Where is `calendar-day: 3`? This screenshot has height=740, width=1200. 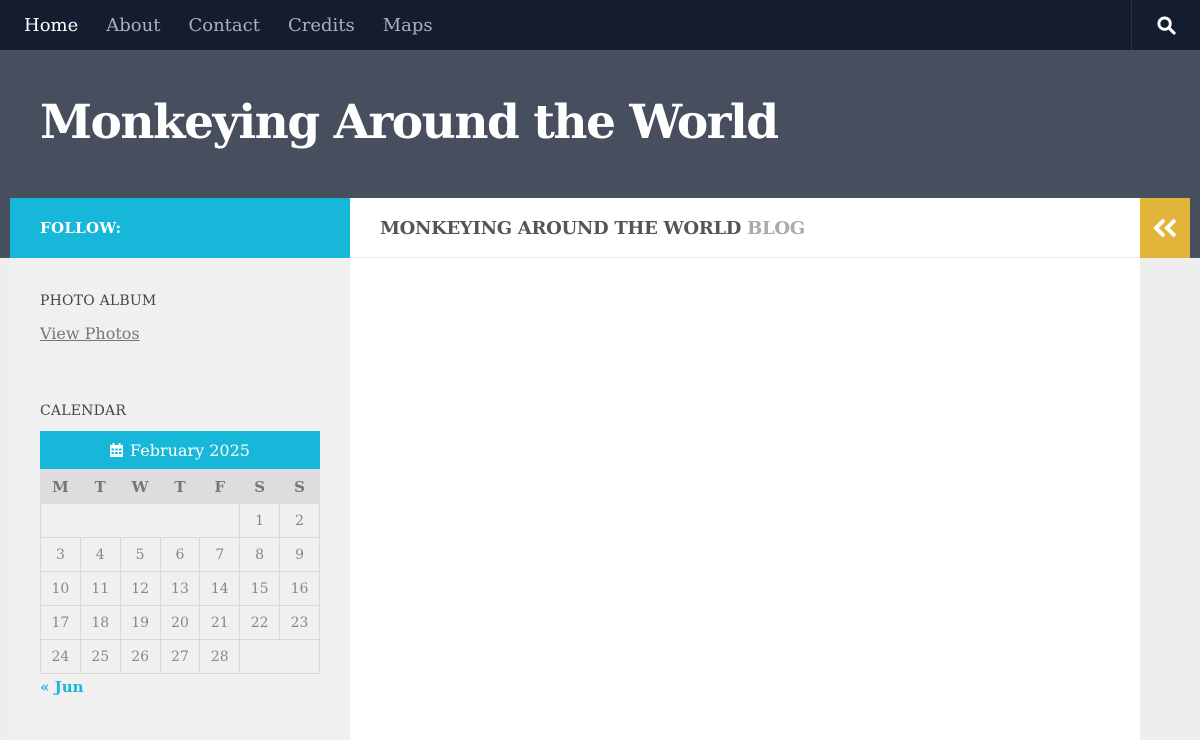
calendar-day: 3 is located at coordinates (60, 554).